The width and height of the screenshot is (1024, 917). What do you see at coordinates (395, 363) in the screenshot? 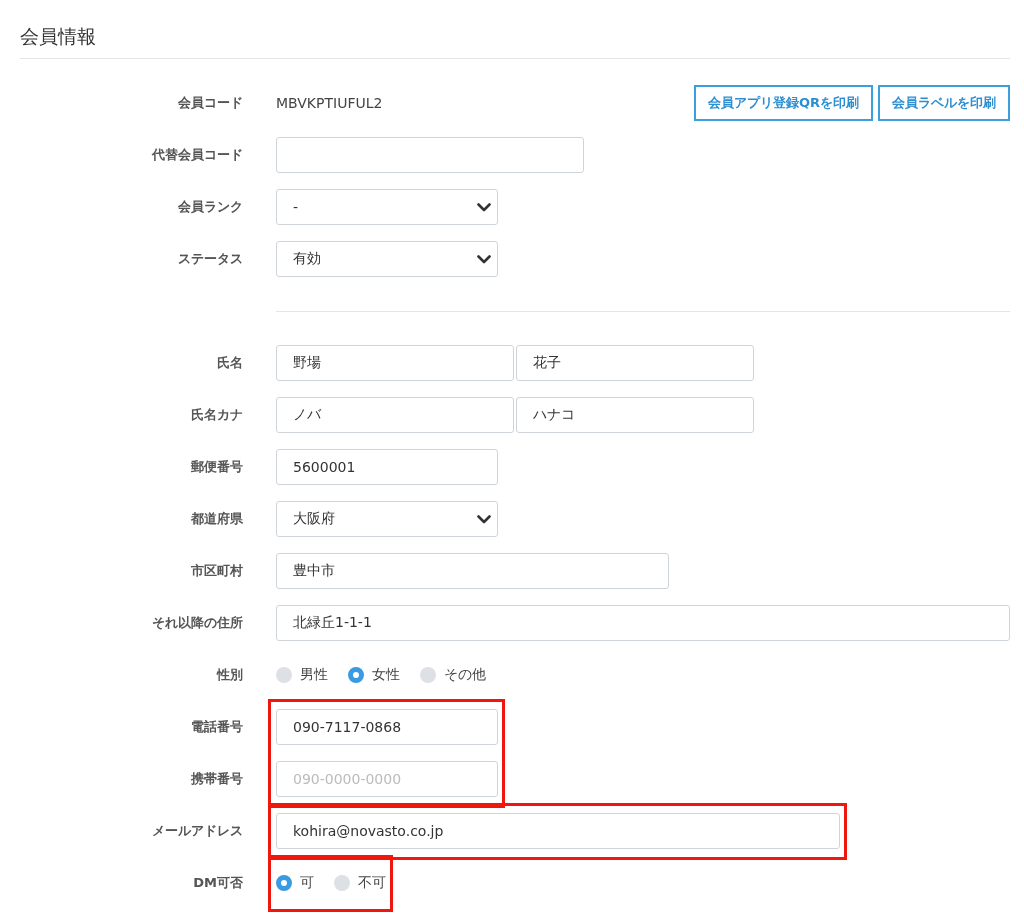
I see `input-field: 野場` at bounding box center [395, 363].